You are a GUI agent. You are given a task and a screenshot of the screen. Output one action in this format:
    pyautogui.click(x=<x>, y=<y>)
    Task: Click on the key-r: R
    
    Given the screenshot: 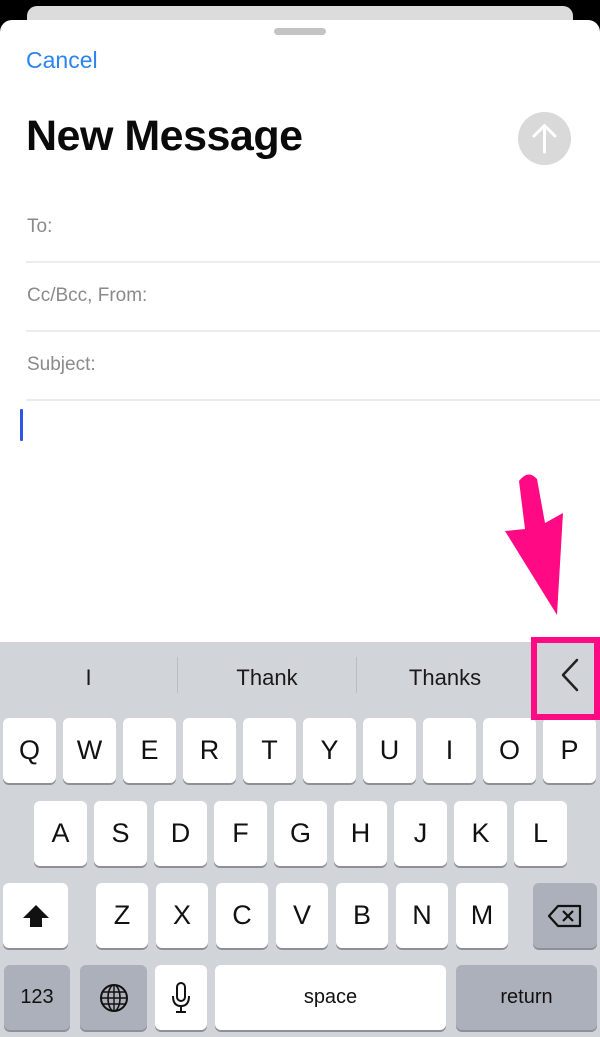 What is the action you would take?
    pyautogui.click(x=209, y=750)
    